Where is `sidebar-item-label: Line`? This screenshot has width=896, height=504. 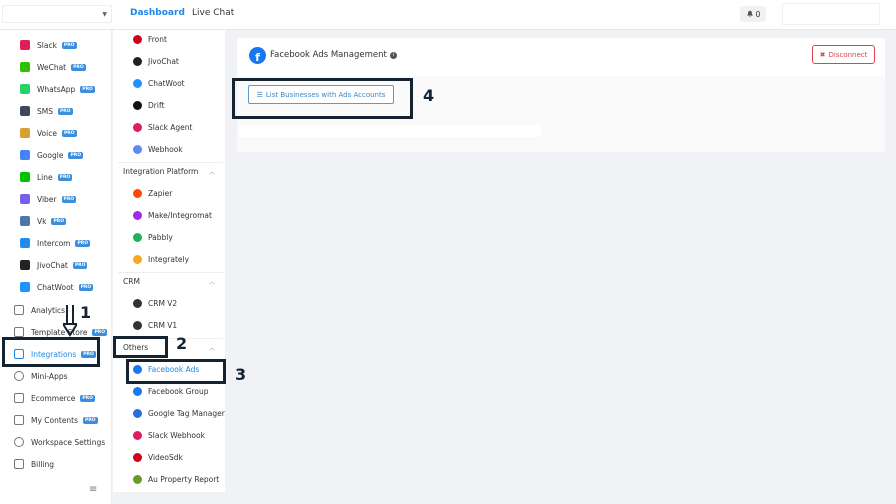 sidebar-item-label: Line is located at coordinates (45, 177).